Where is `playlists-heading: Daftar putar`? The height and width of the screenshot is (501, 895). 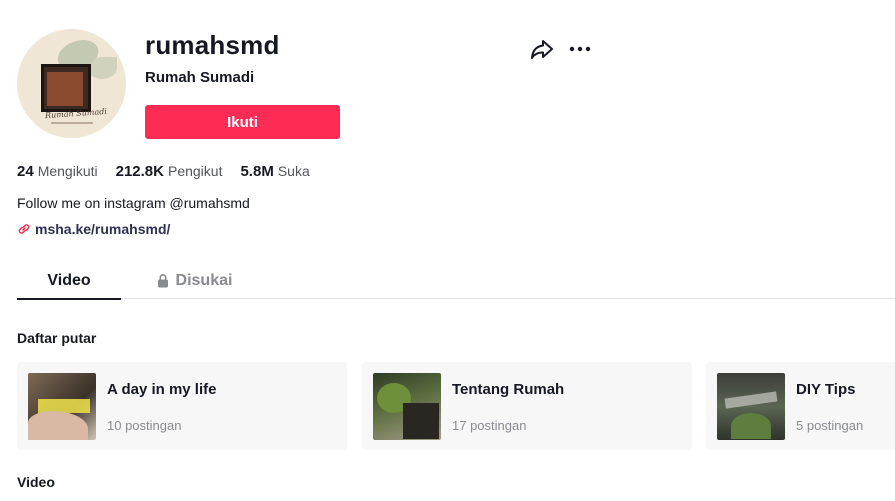
playlists-heading: Daftar putar is located at coordinates (57, 338).